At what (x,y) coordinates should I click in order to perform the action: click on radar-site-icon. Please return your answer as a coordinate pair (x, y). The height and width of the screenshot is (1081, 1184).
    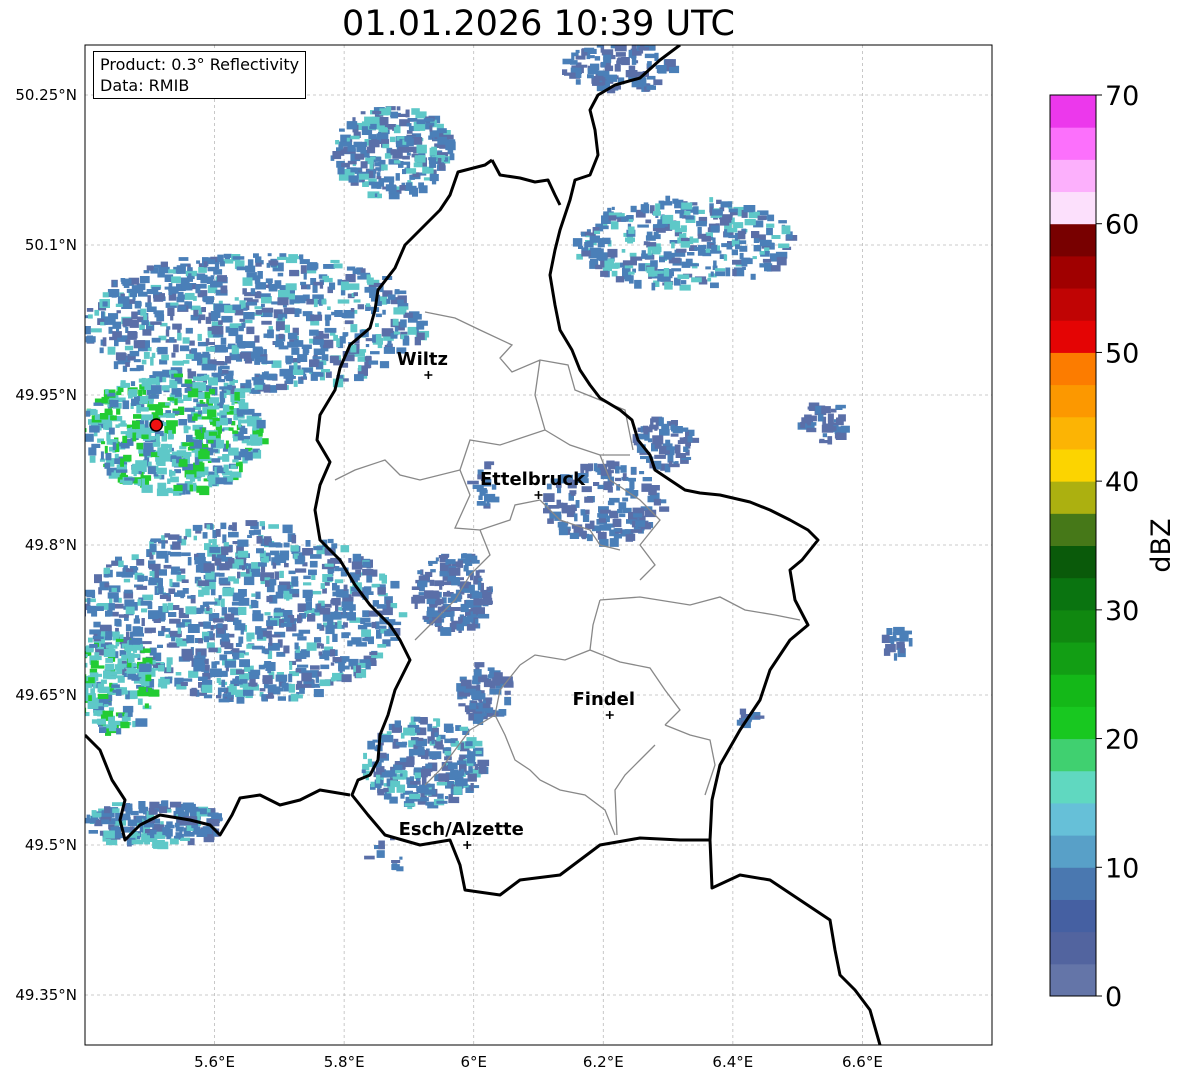
    Looking at the image, I should click on (156, 425).